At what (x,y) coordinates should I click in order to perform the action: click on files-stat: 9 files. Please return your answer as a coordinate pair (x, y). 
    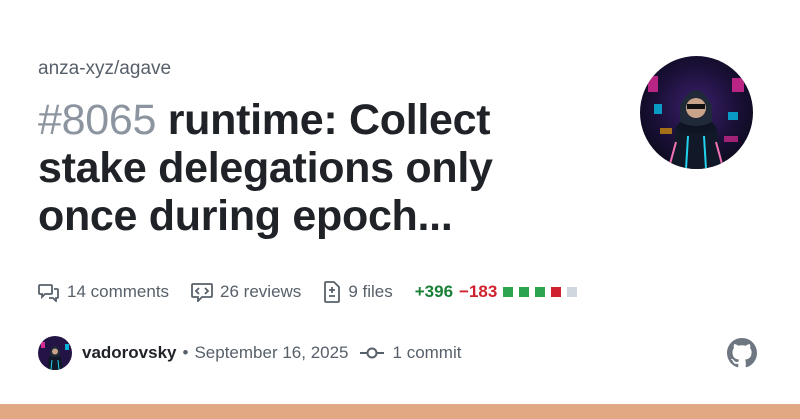
    Looking at the image, I should click on (358, 292).